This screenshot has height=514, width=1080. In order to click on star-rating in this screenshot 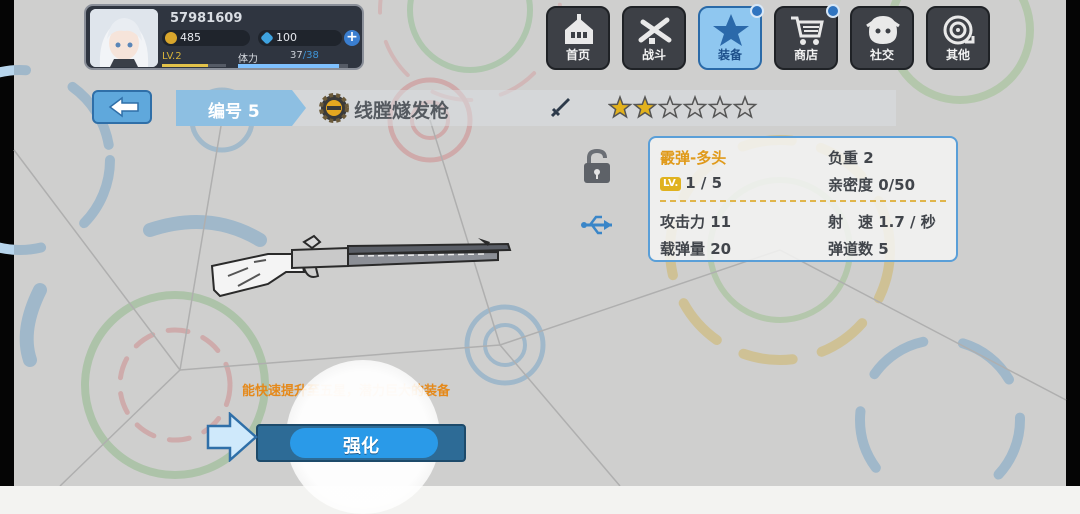, I will do `click(683, 107)`.